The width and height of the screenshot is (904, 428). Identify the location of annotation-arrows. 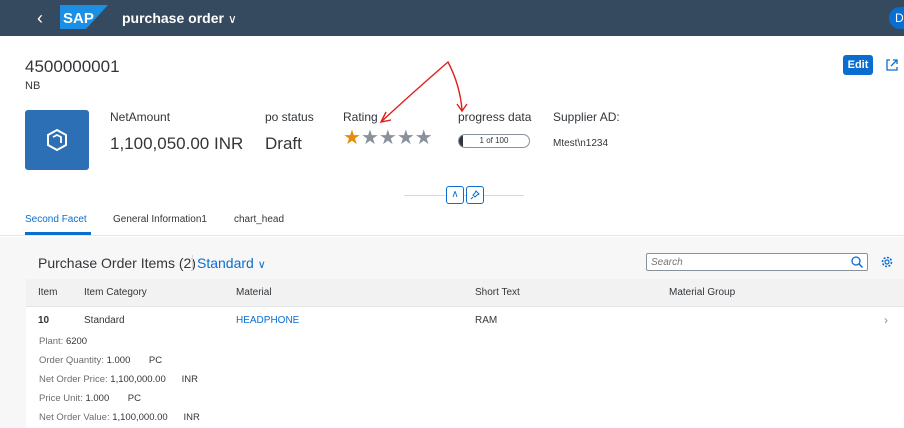
(423, 91).